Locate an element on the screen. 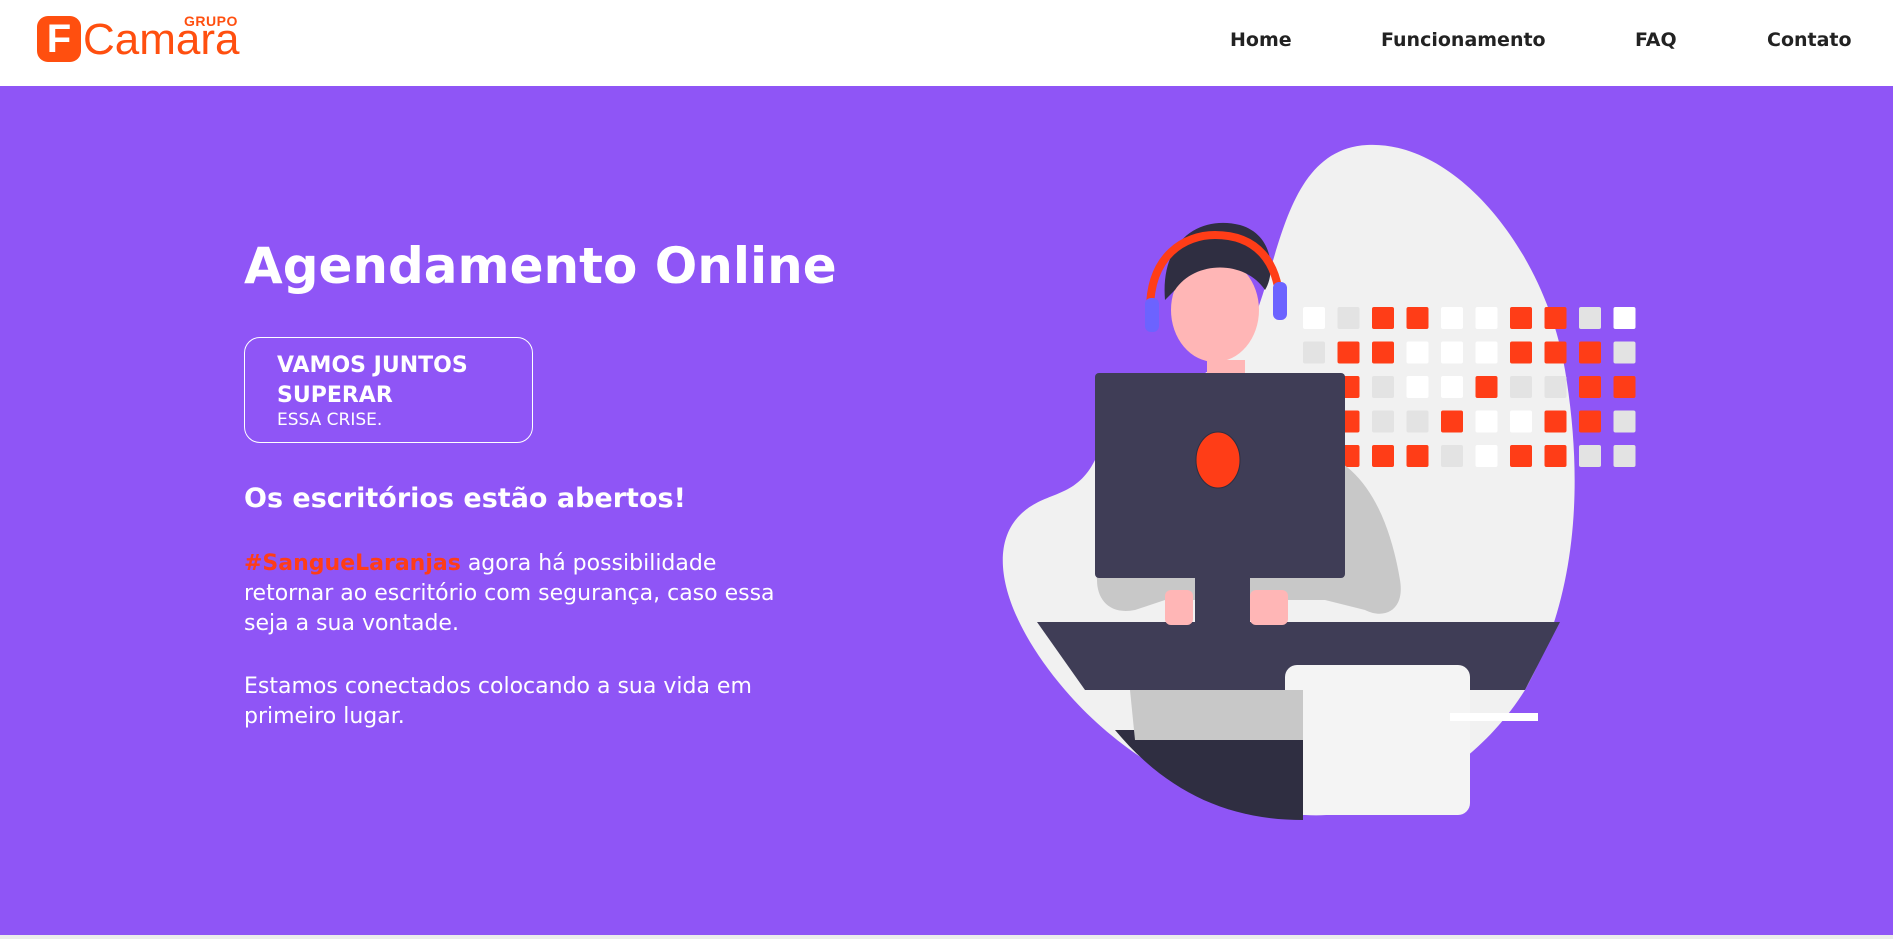 The height and width of the screenshot is (939, 1893). offices-open-heading: Os escritórios estão abertos! is located at coordinates (465, 498).